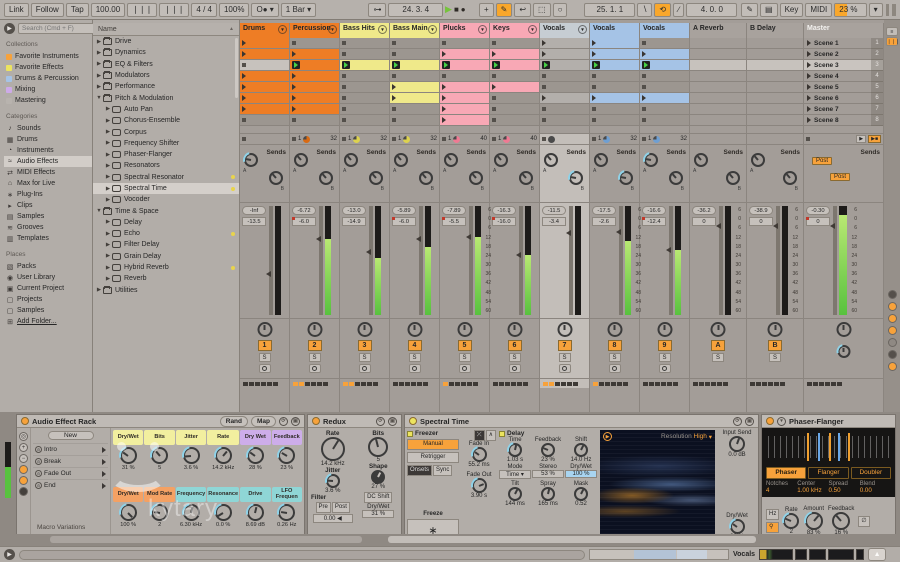  Describe the element at coordinates (107, 29) in the screenshot. I see `tree-header-name: Name` at that location.